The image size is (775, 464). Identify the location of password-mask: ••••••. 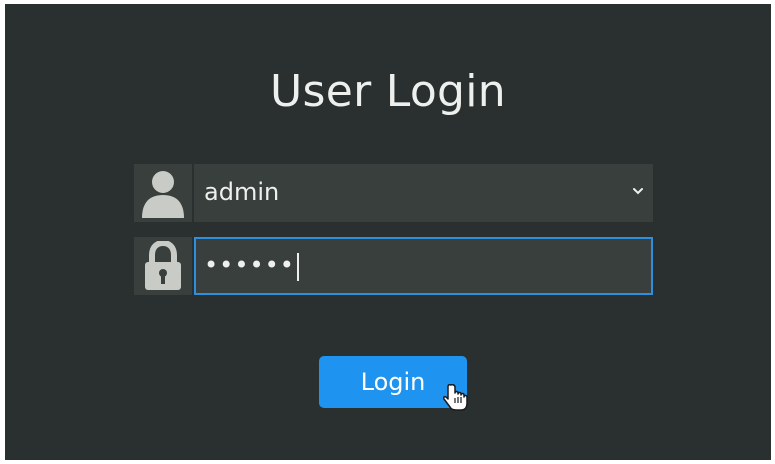
(249, 265).